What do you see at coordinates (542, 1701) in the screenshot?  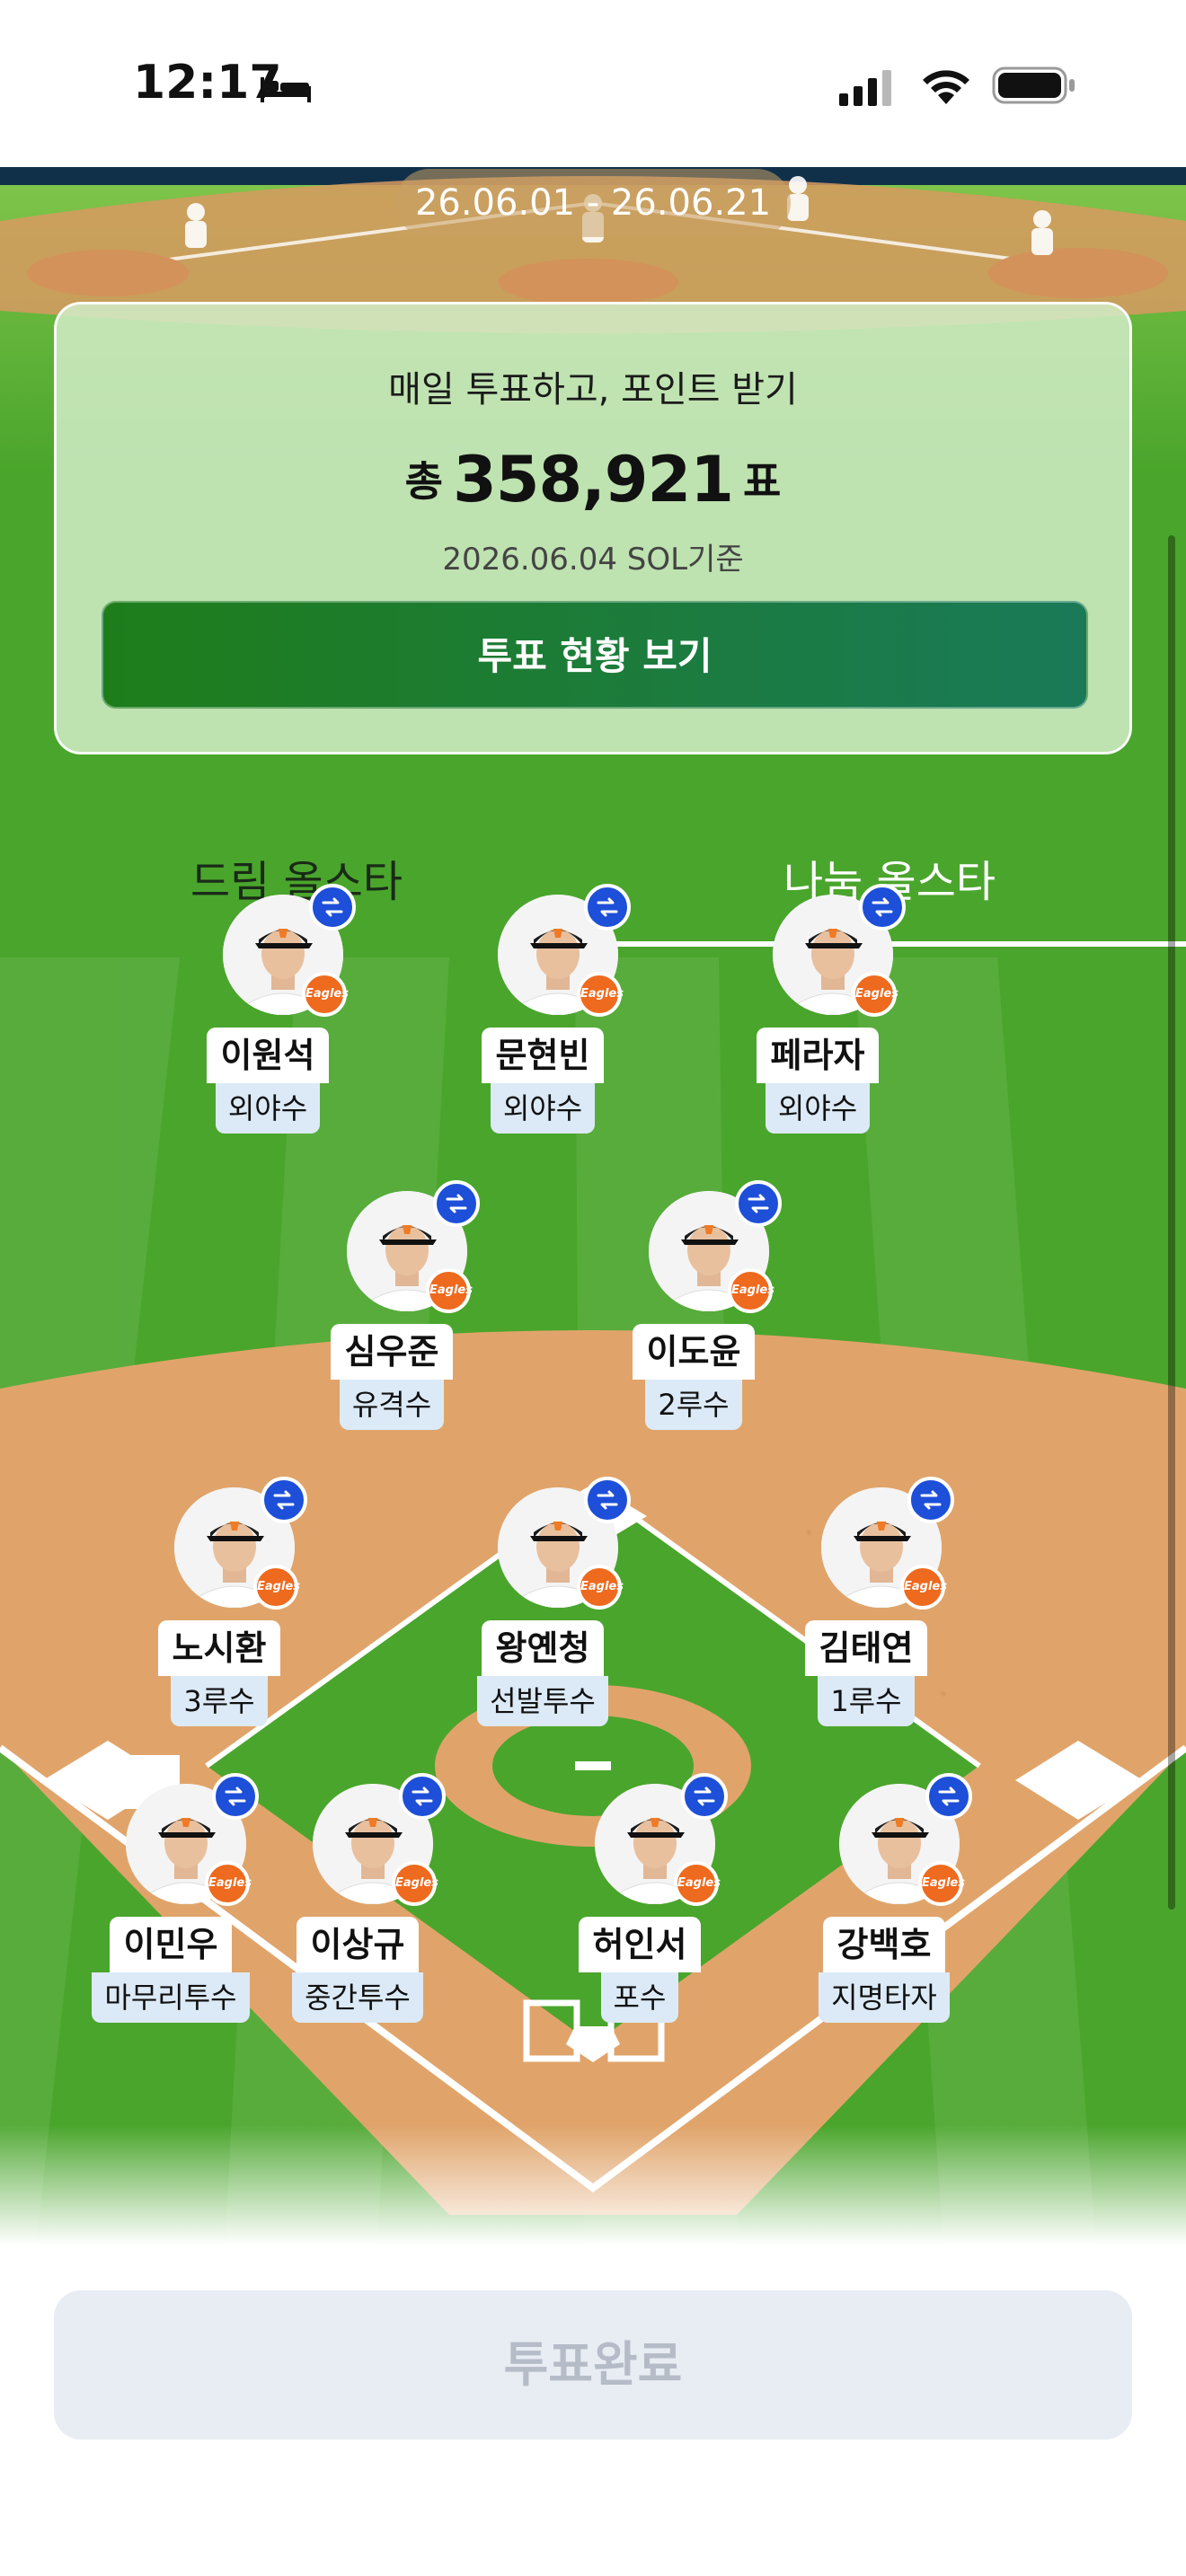 I see `player-position: 선발투수` at bounding box center [542, 1701].